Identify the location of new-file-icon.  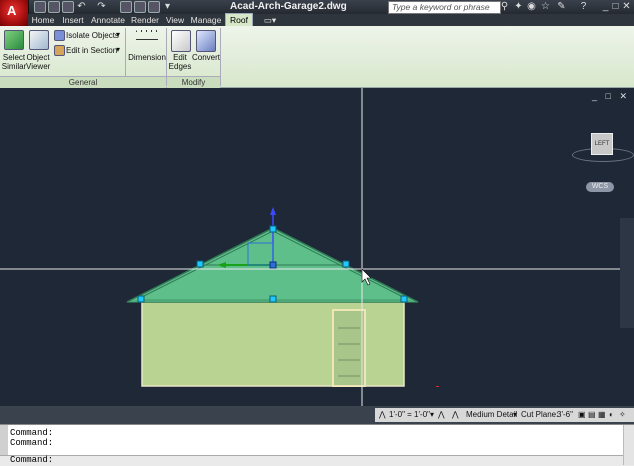
(40, 7).